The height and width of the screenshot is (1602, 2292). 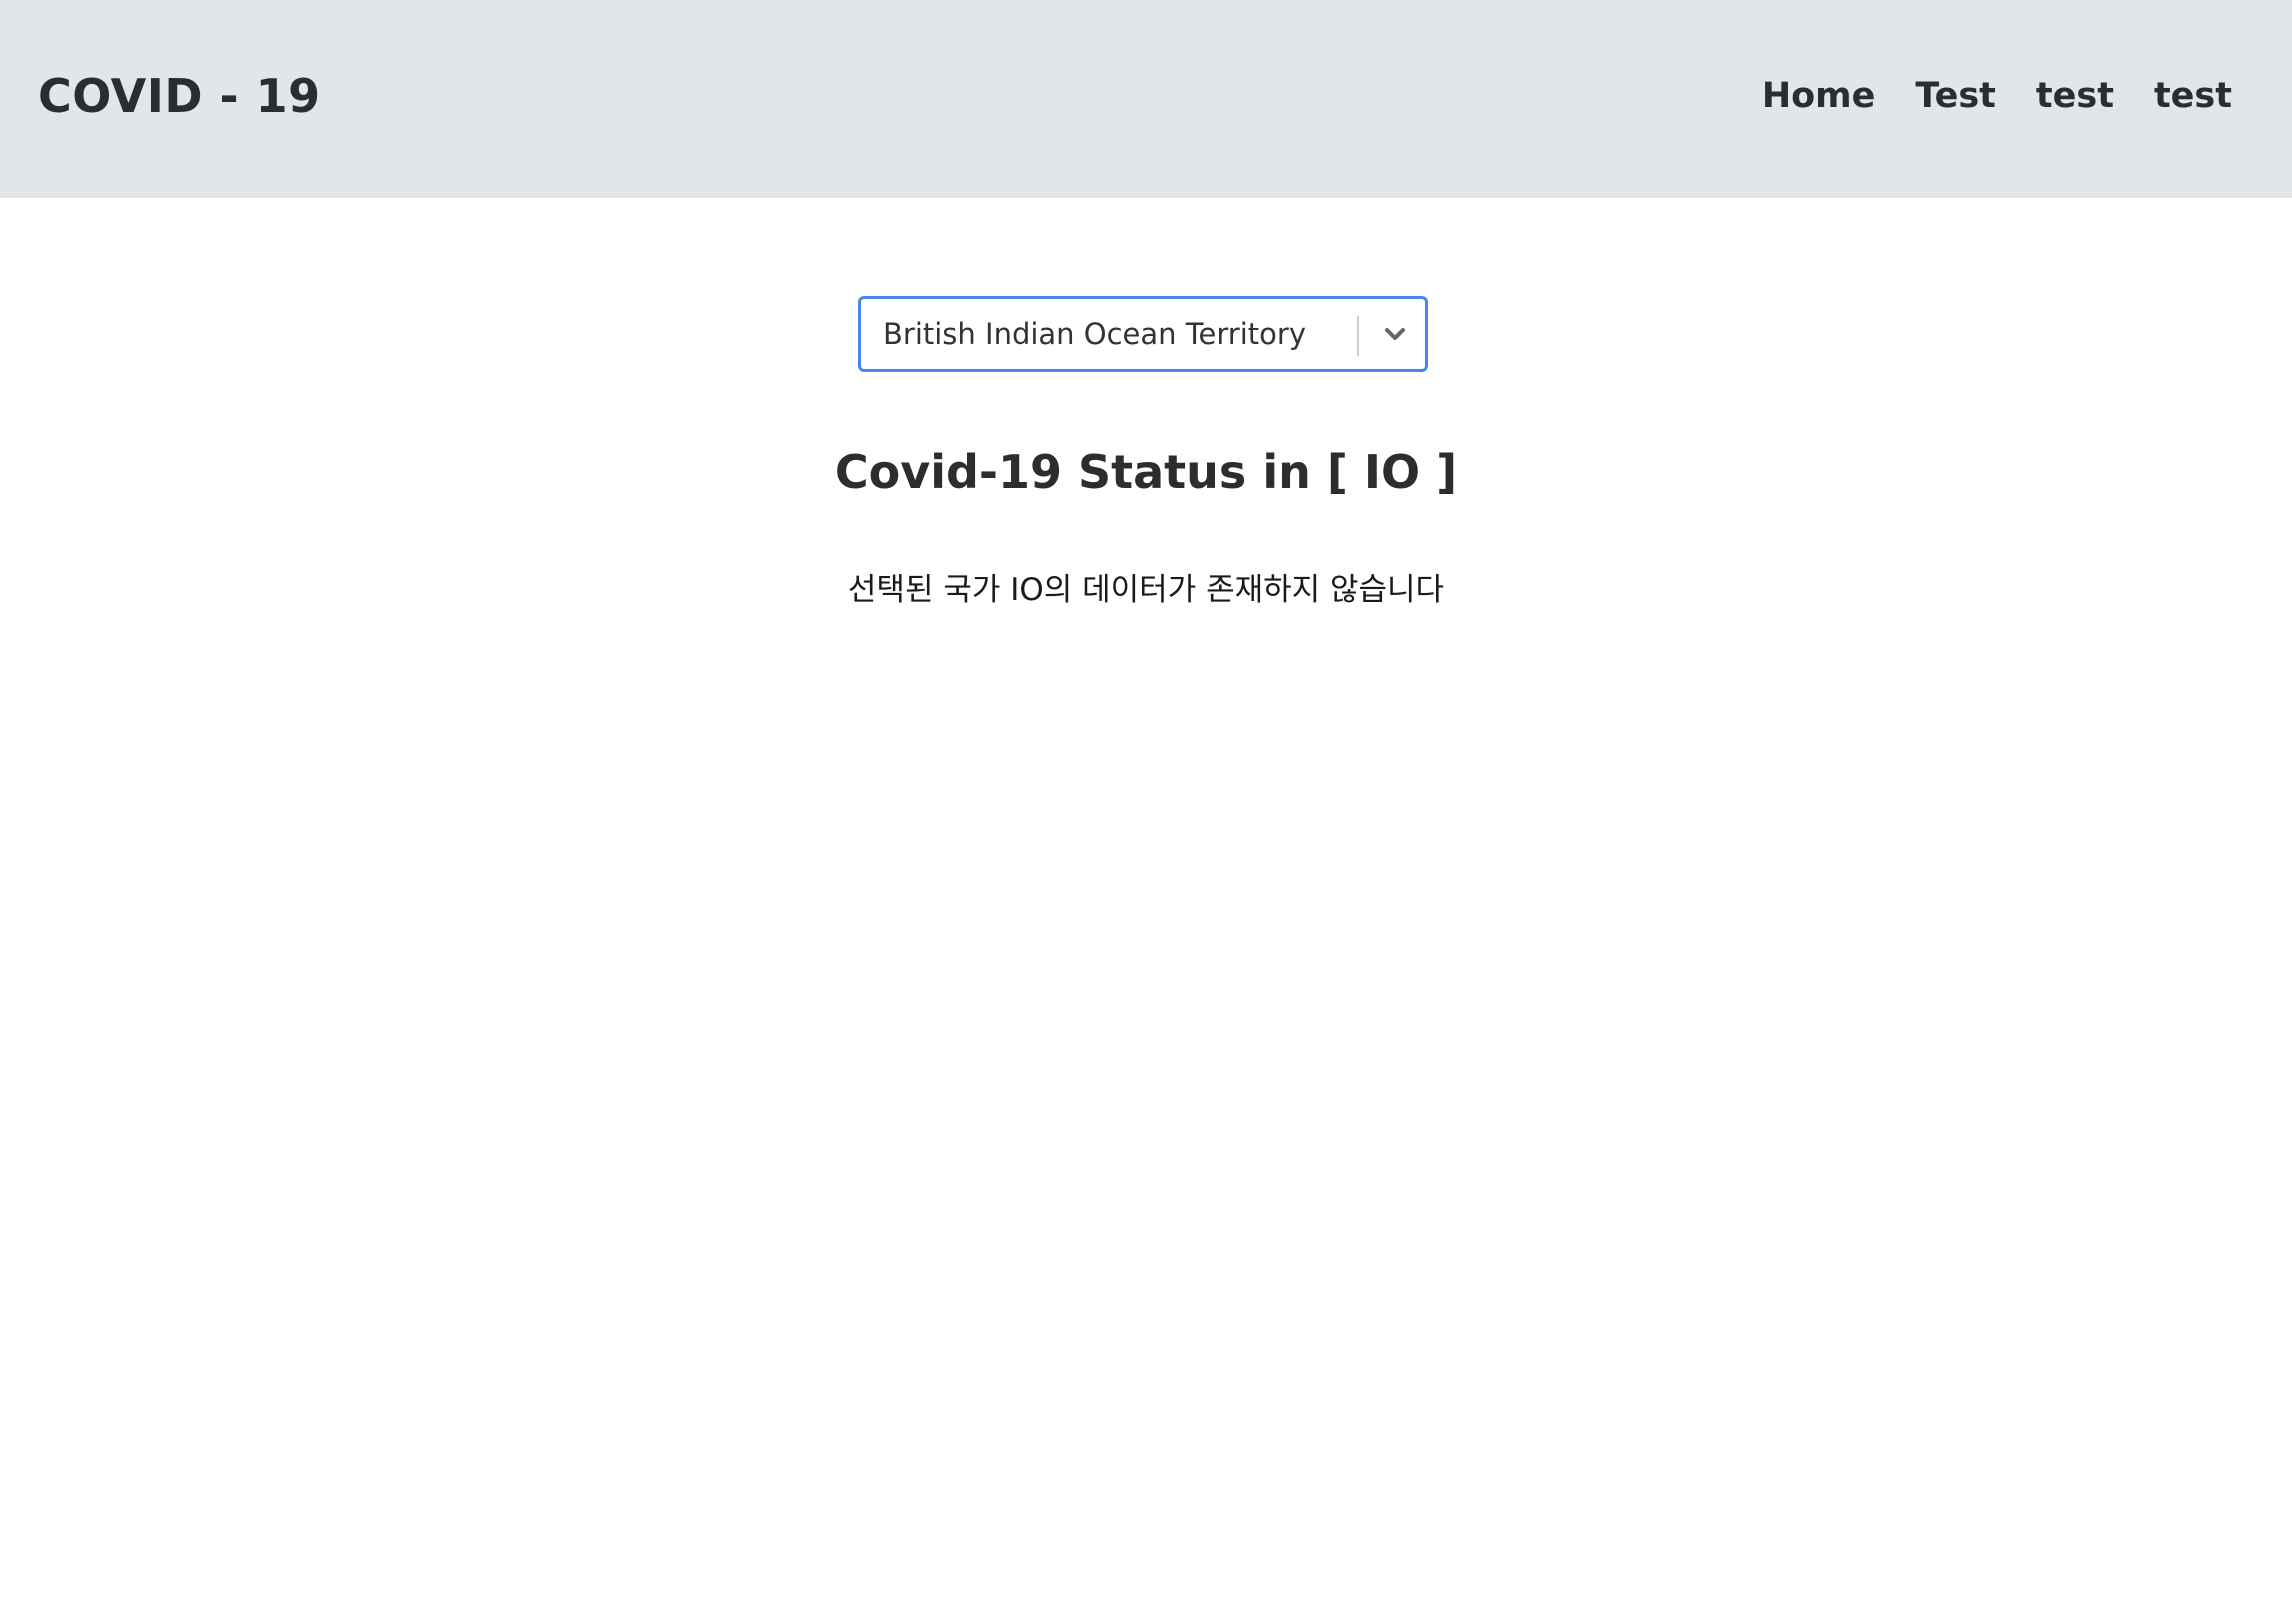 I want to click on chevron-down-icon, so click(x=1395, y=334).